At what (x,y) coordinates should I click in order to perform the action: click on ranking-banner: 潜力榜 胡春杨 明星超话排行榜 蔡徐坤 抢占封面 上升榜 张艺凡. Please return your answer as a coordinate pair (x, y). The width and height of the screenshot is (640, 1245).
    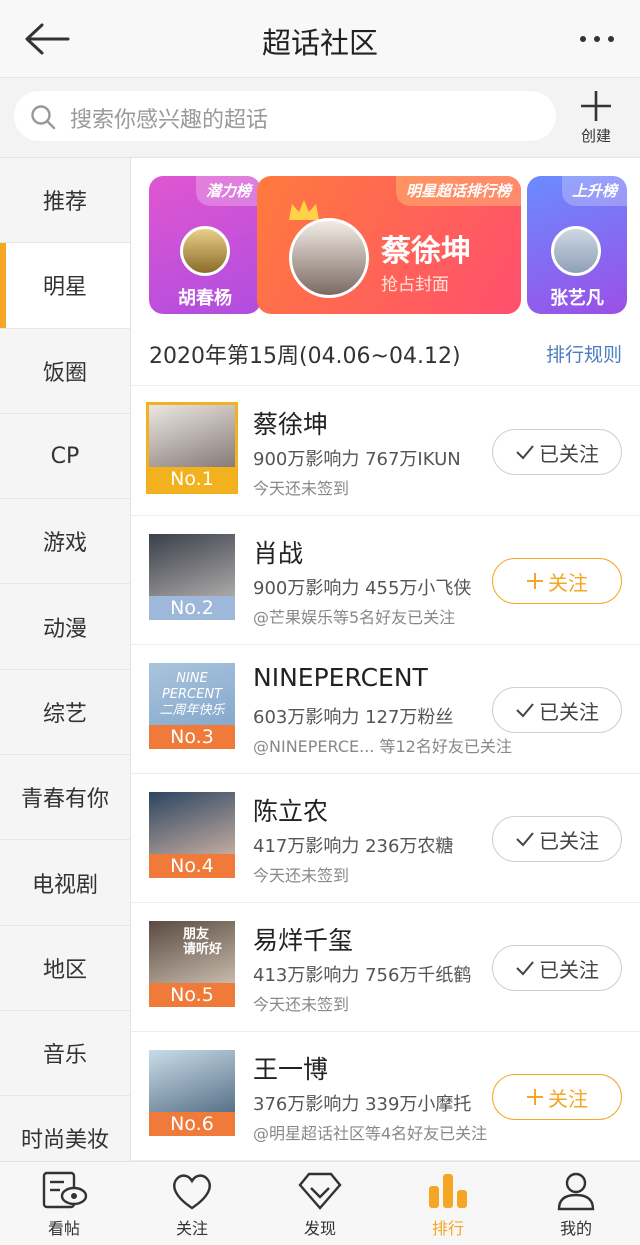
    Looking at the image, I should click on (385, 243).